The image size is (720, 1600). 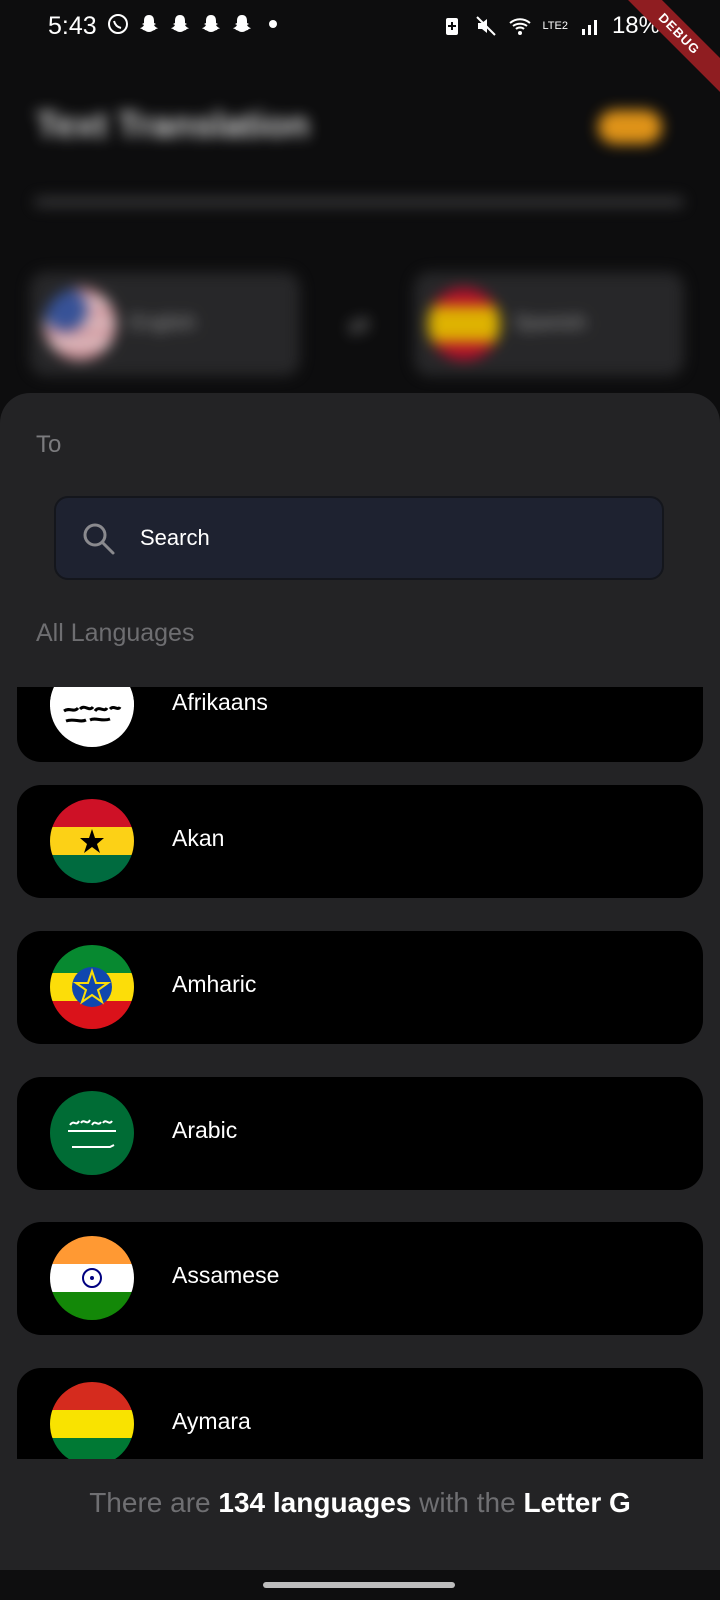 What do you see at coordinates (360, 1413) in the screenshot?
I see `list-item: Aymara` at bounding box center [360, 1413].